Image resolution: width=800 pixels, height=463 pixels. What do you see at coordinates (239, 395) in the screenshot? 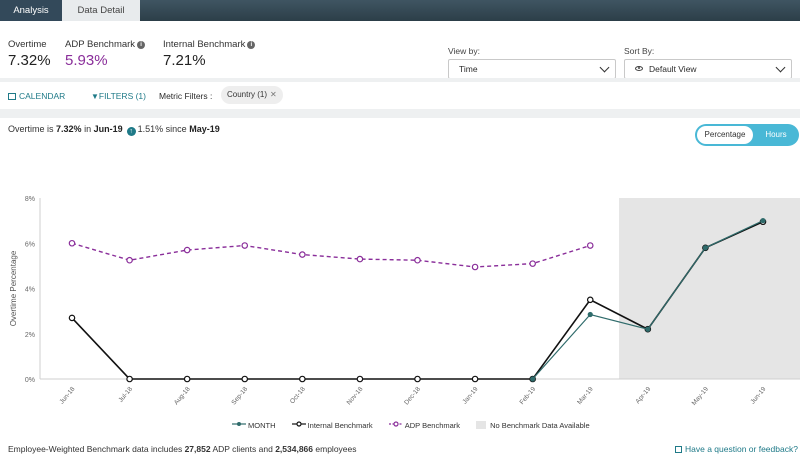
I see `x-tick-label: Sep-18` at bounding box center [239, 395].